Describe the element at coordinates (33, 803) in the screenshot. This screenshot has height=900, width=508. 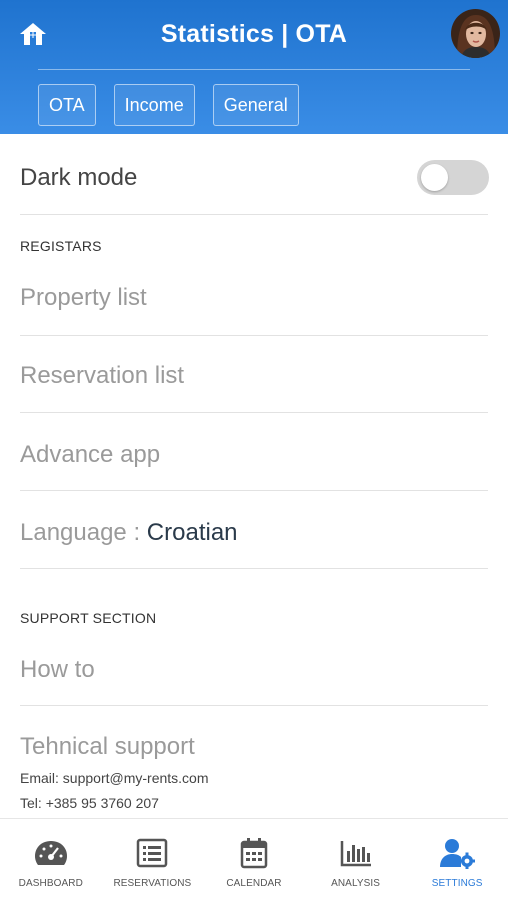
I see `tel-label: Tel:` at that location.